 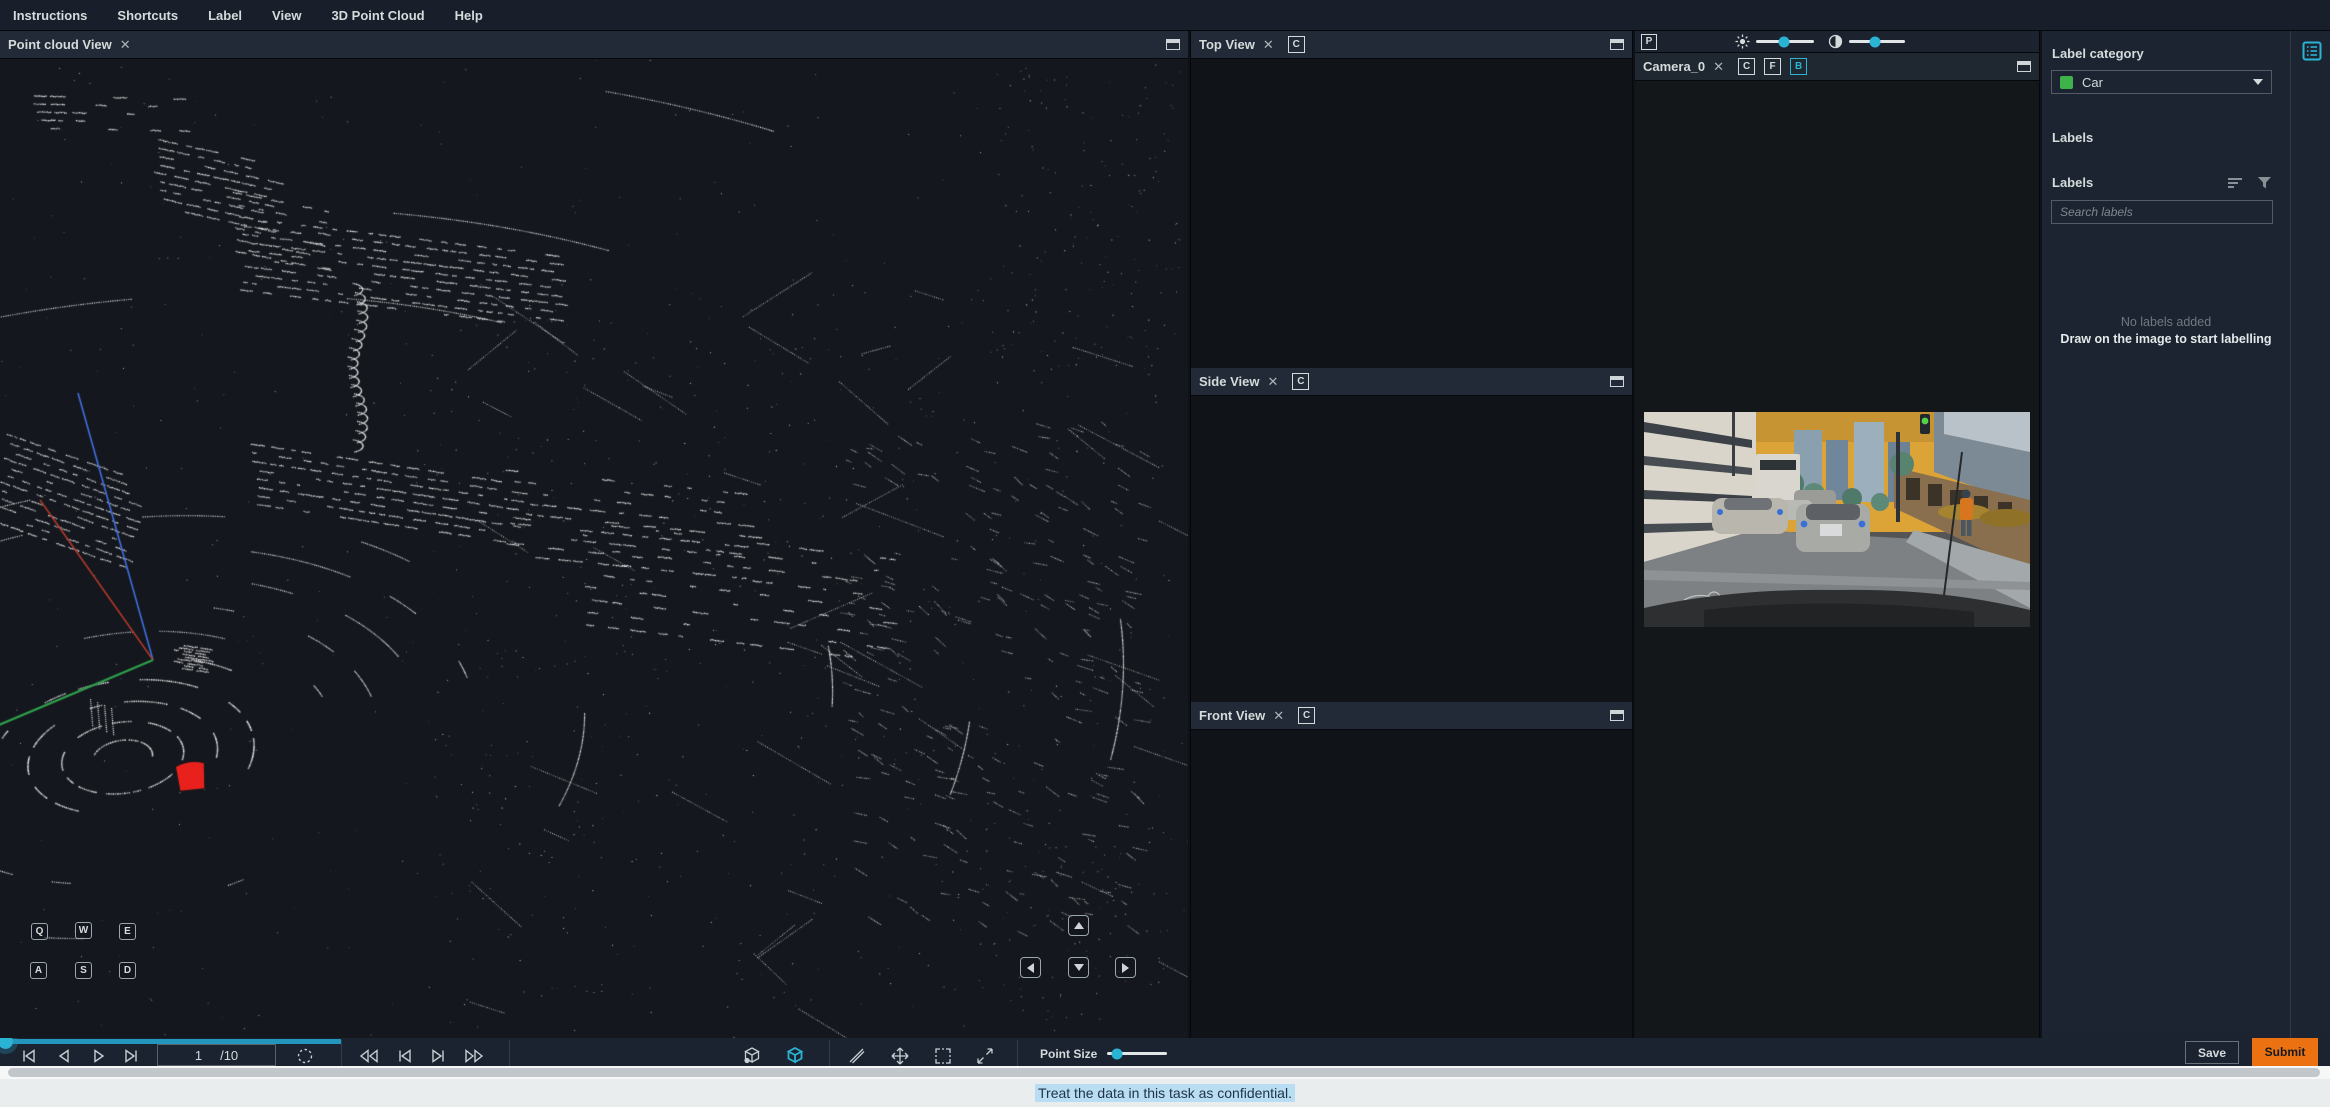 What do you see at coordinates (83, 930) in the screenshot?
I see `key-w: W` at bounding box center [83, 930].